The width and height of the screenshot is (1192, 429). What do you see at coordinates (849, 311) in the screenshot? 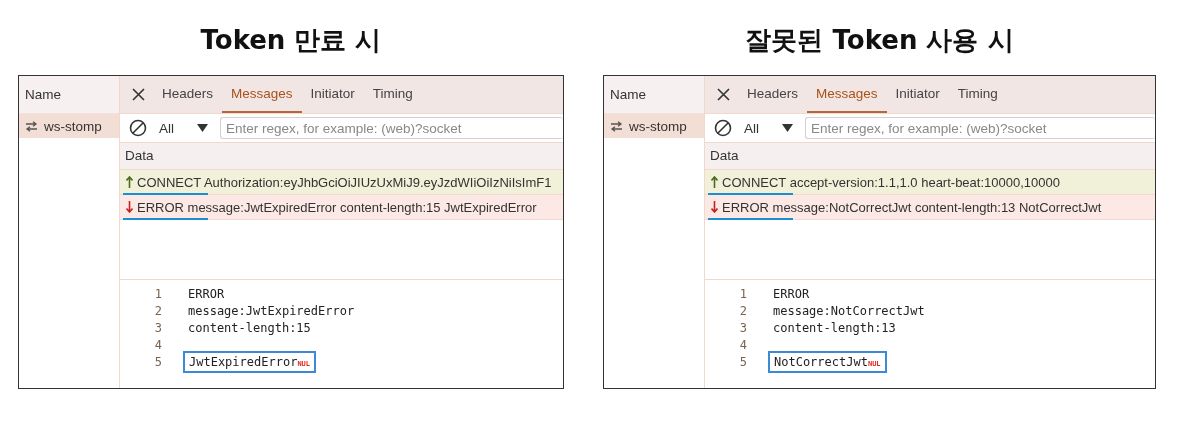
I see `code-line: message:NotCorrectJwt` at bounding box center [849, 311].